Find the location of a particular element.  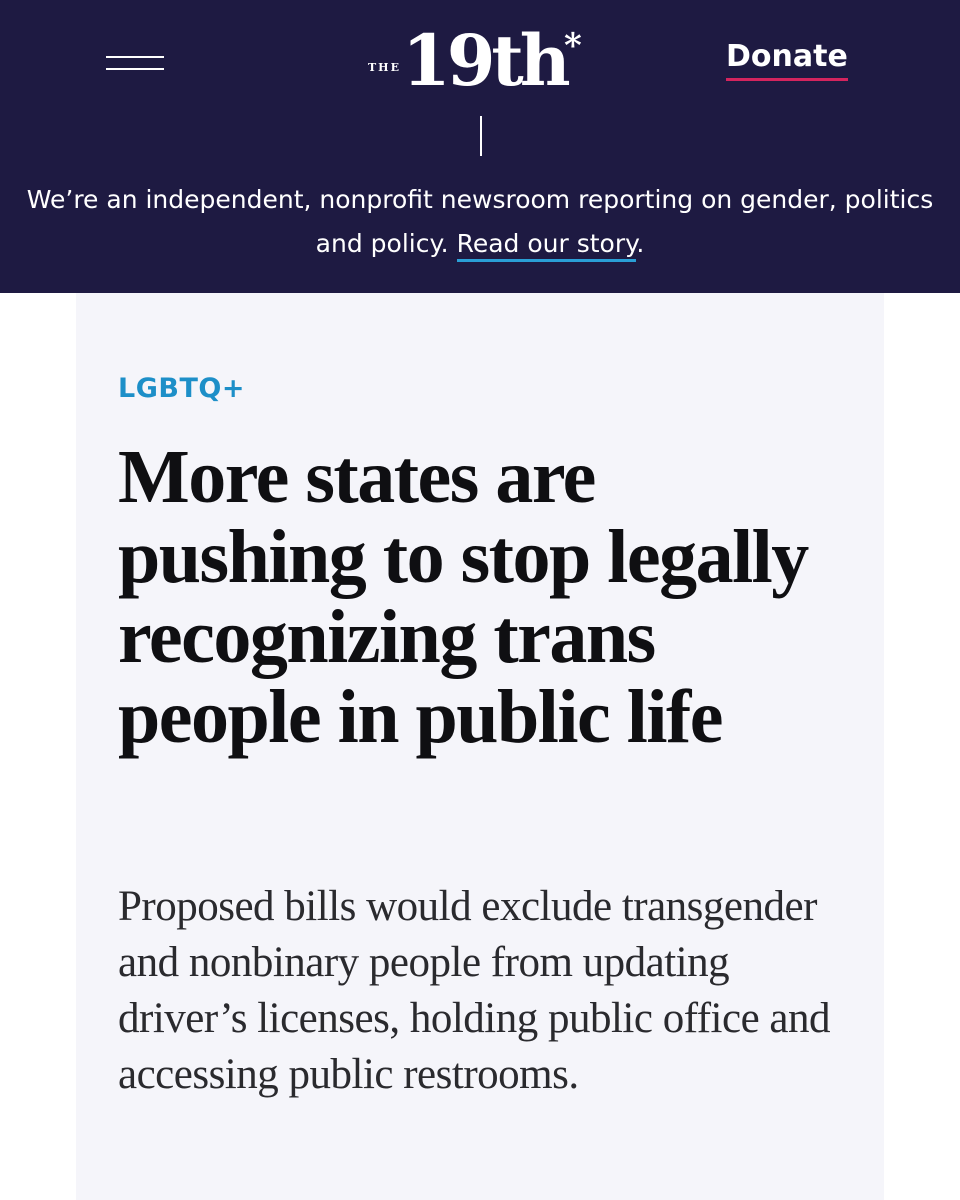

hamburger-menu-icon is located at coordinates (135, 63).